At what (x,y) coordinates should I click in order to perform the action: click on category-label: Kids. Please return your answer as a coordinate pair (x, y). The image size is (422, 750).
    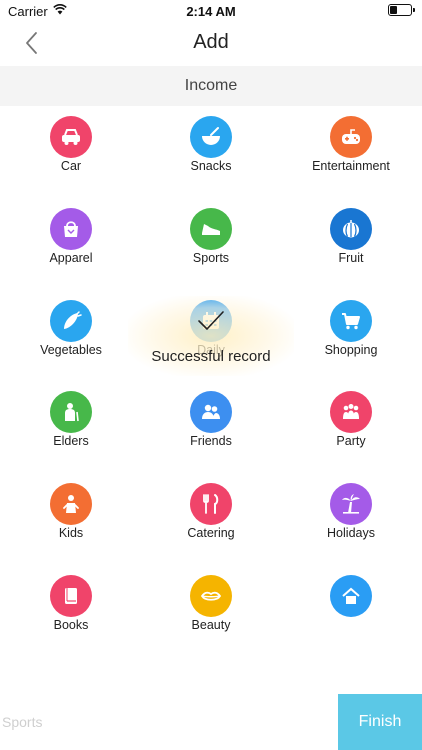
    Looking at the image, I should click on (71, 533).